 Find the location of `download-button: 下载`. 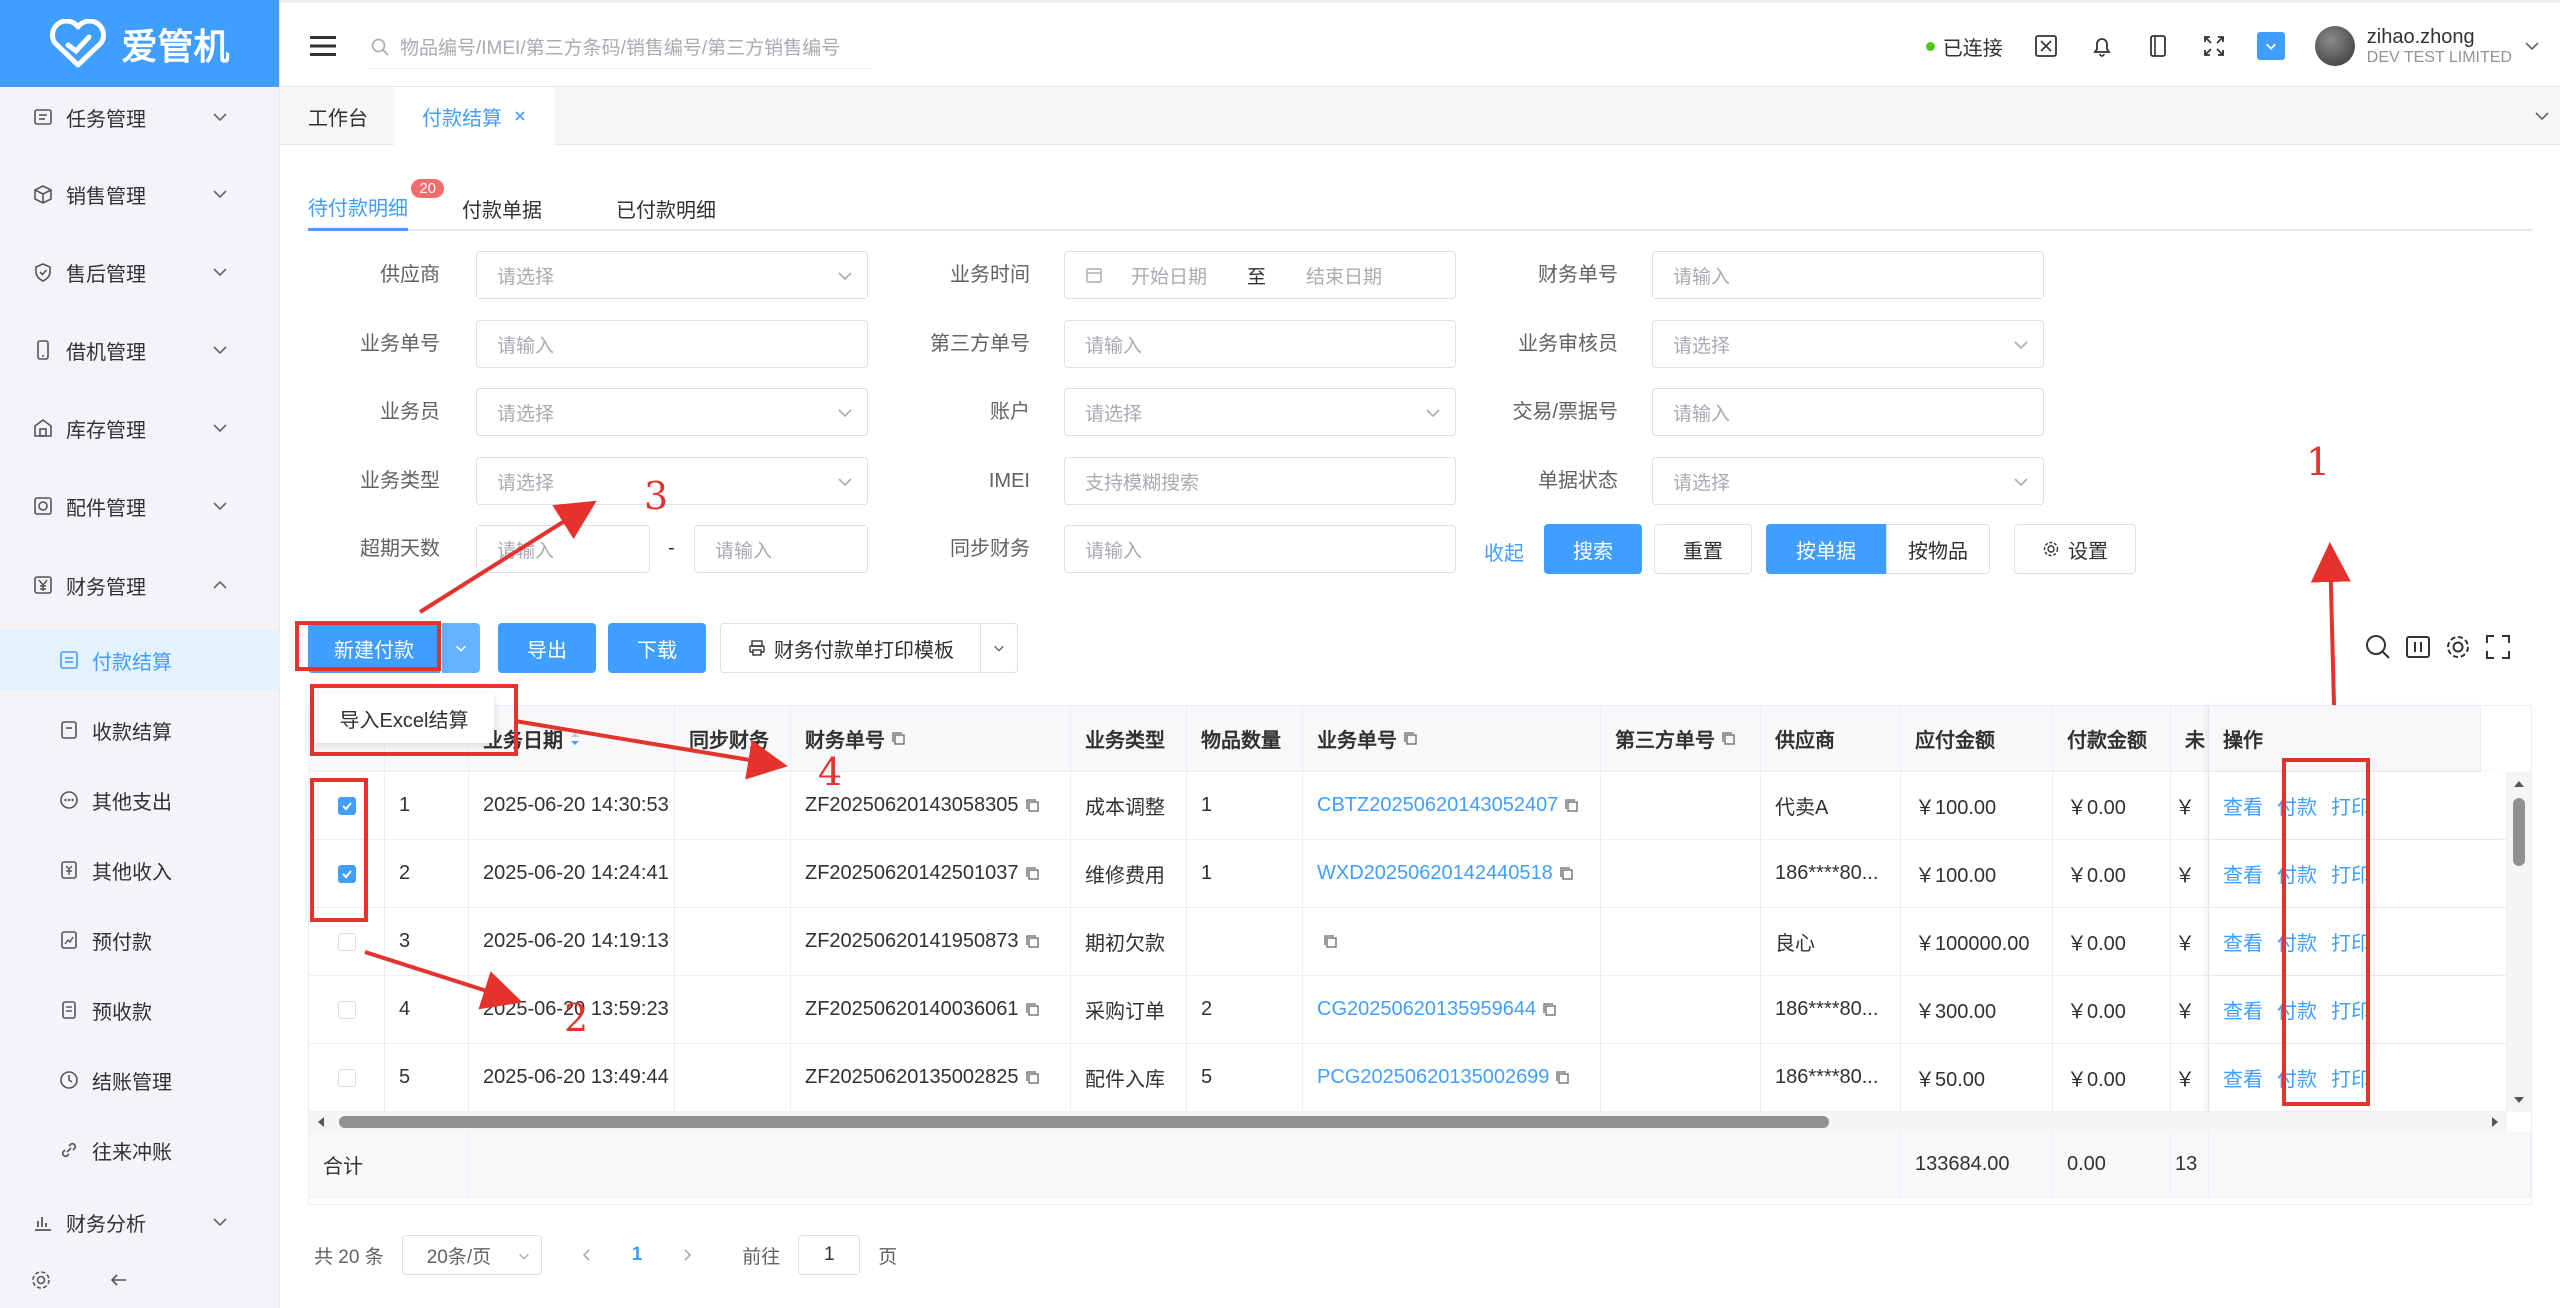

download-button: 下载 is located at coordinates (657, 648).